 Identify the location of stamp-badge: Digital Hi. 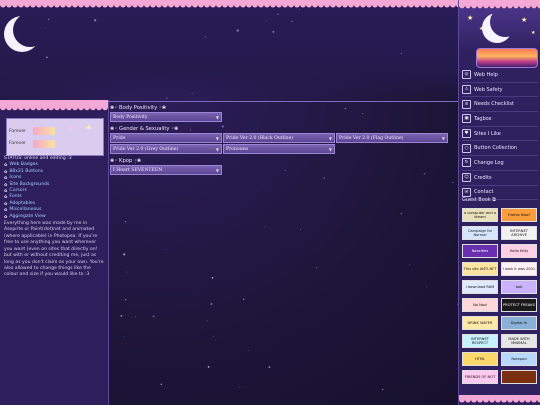
(519, 323).